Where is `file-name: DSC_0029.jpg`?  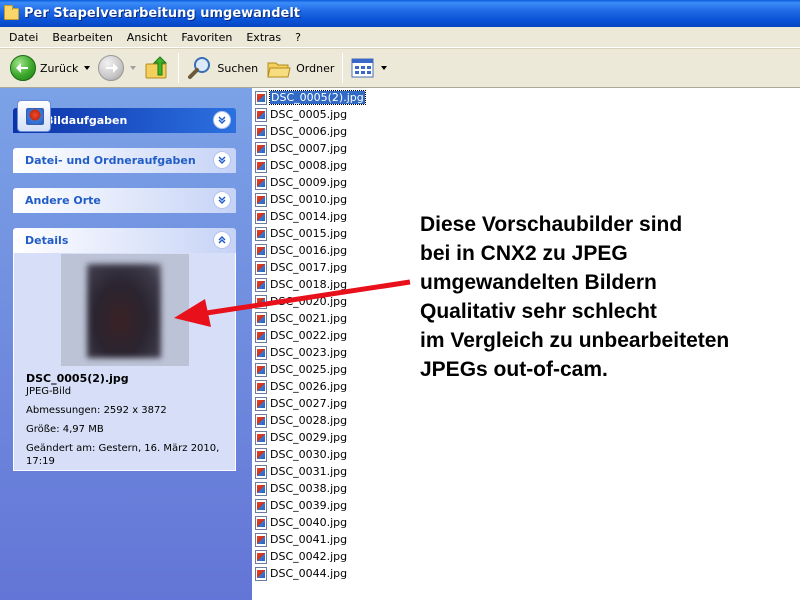
file-name: DSC_0029.jpg is located at coordinates (309, 437).